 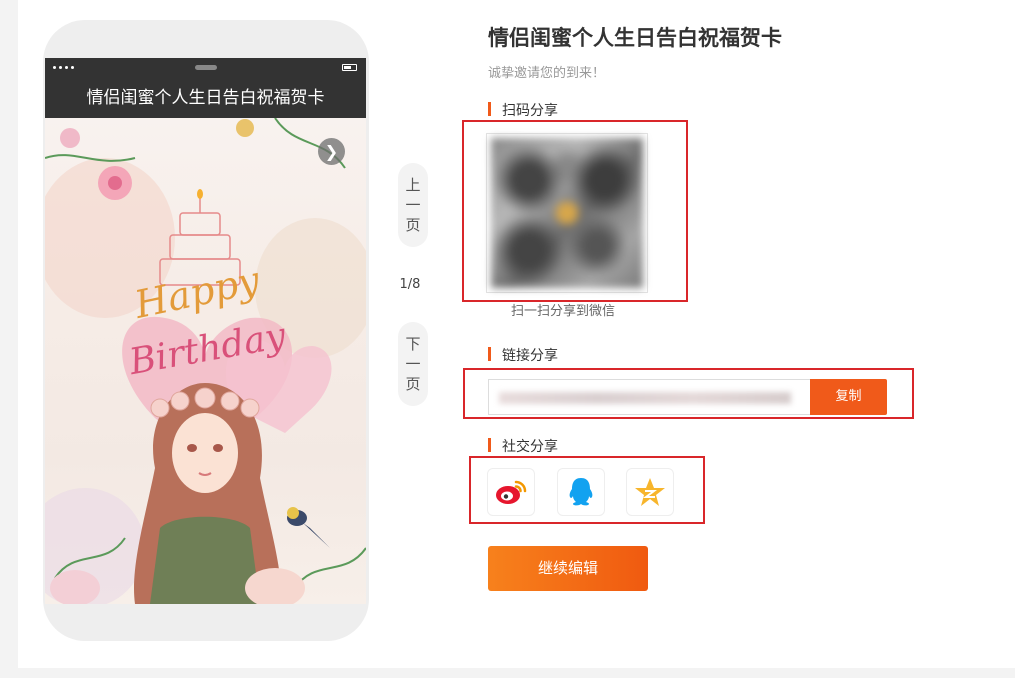 I want to click on qq-icon, so click(x=581, y=492).